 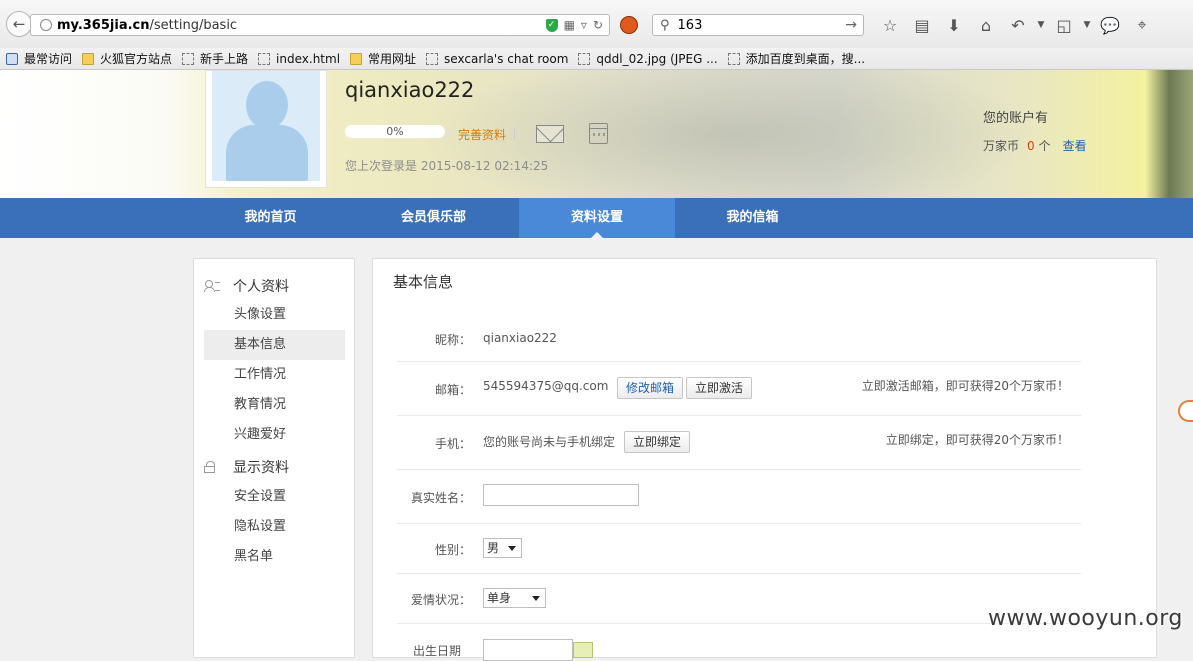 I want to click on divider, so click(x=958, y=130).